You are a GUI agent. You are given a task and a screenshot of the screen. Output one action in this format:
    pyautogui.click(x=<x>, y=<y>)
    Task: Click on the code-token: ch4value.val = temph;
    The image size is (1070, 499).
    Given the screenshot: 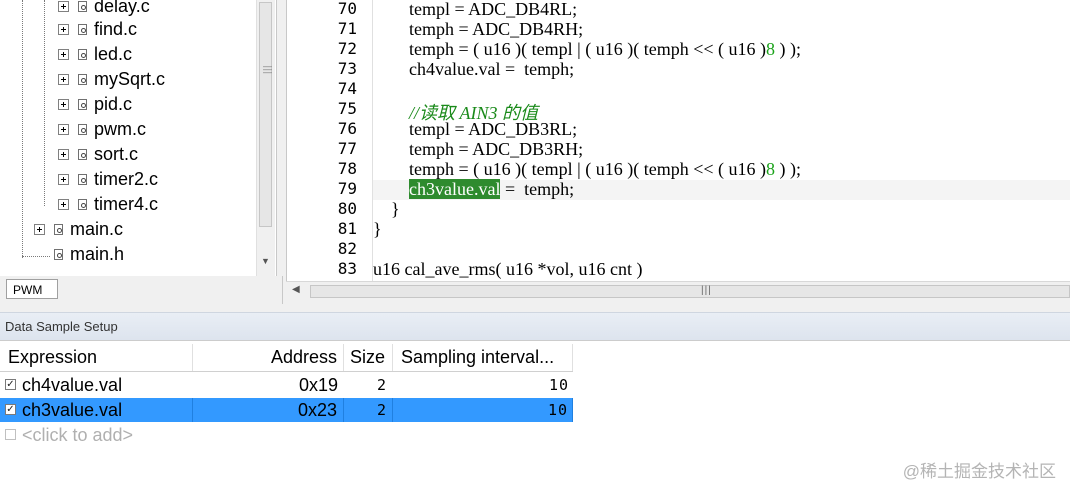 What is the action you would take?
    pyautogui.click(x=474, y=69)
    